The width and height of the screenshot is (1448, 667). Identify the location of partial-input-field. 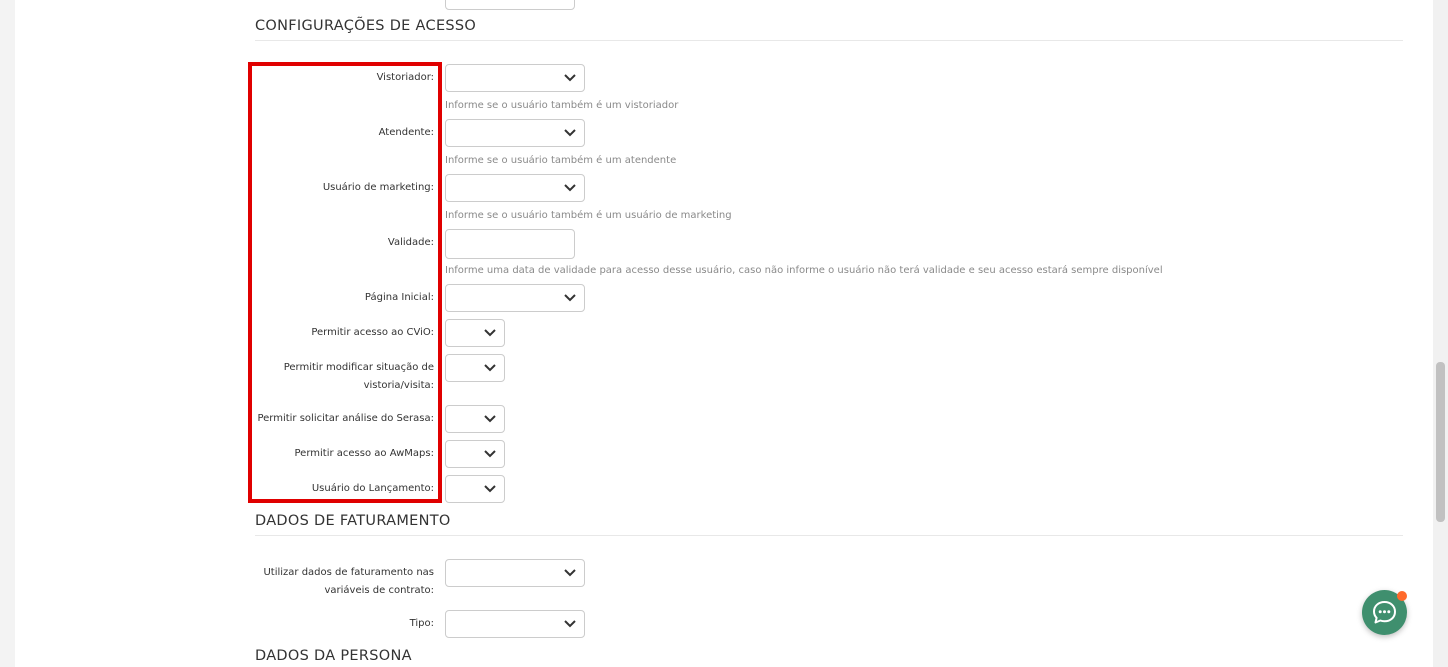
(510, 5).